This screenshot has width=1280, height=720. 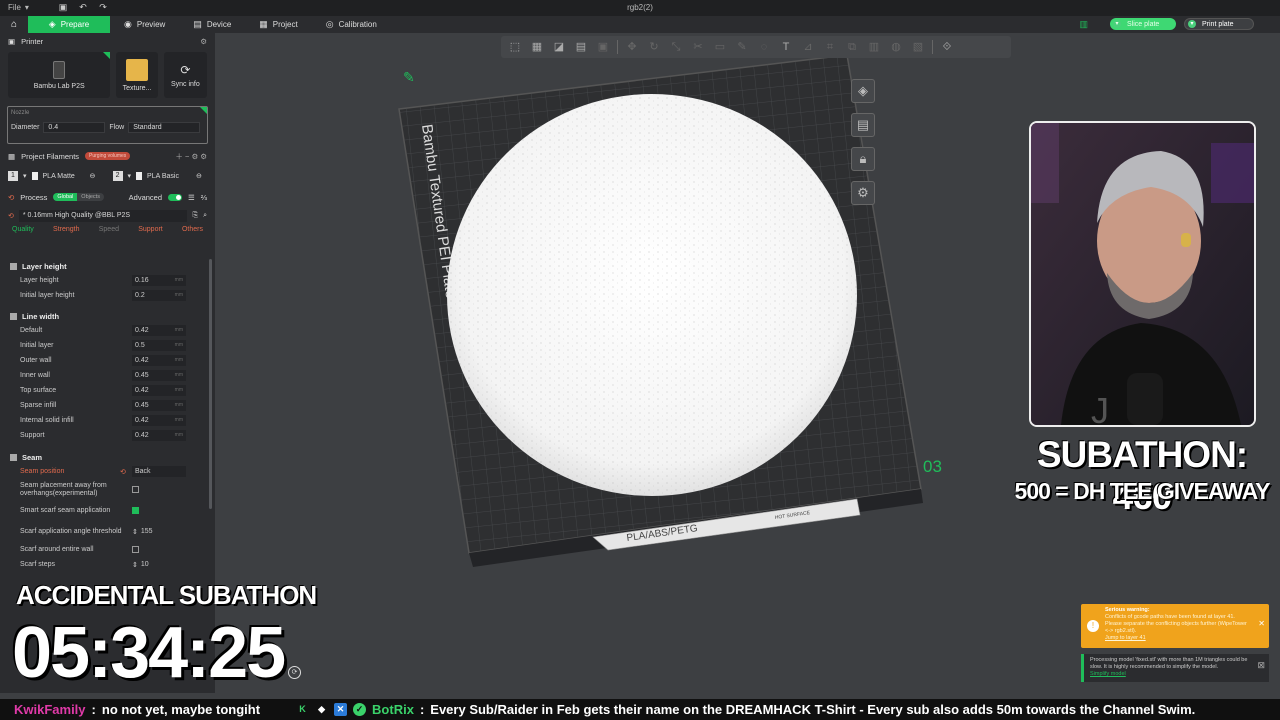 What do you see at coordinates (537, 47) in the screenshot?
I see `grid-icon: ▦` at bounding box center [537, 47].